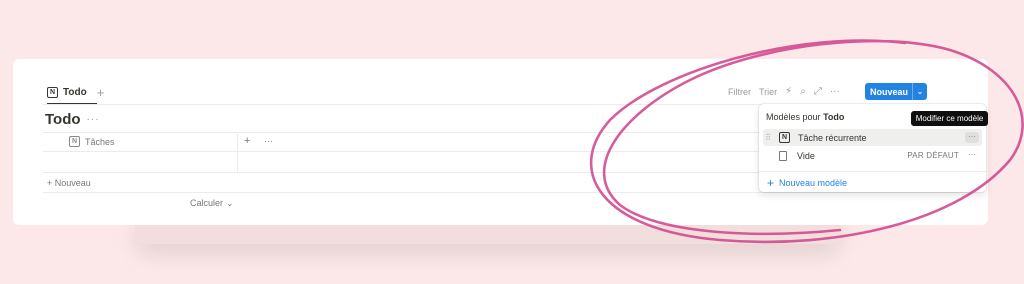 The image size is (1024, 284). What do you see at coordinates (872, 171) in the screenshot?
I see `menu-divider` at bounding box center [872, 171].